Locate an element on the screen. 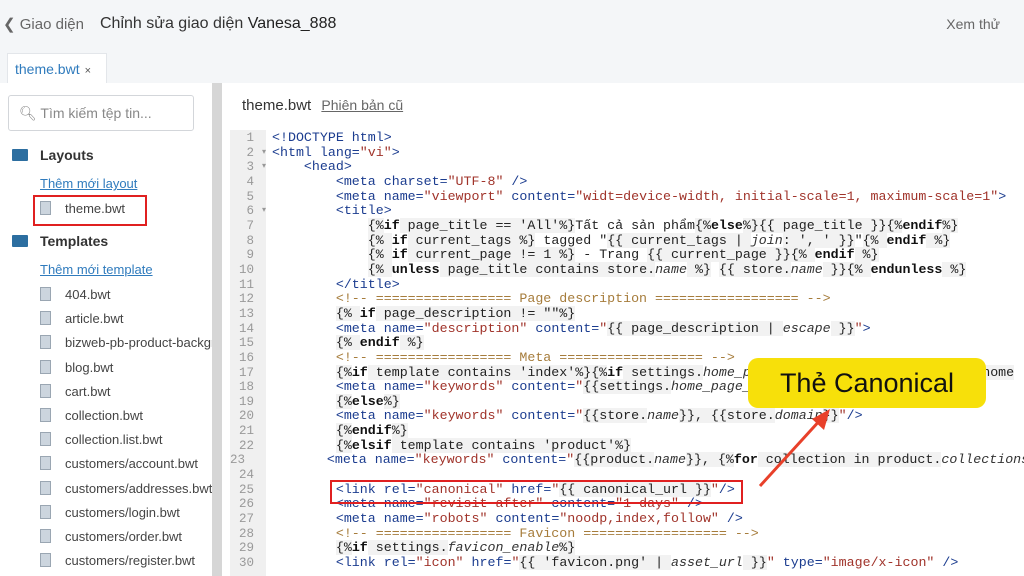 Image resolution: width=1024 pixels, height=576 pixels. arrow-icon is located at coordinates (794, 448).